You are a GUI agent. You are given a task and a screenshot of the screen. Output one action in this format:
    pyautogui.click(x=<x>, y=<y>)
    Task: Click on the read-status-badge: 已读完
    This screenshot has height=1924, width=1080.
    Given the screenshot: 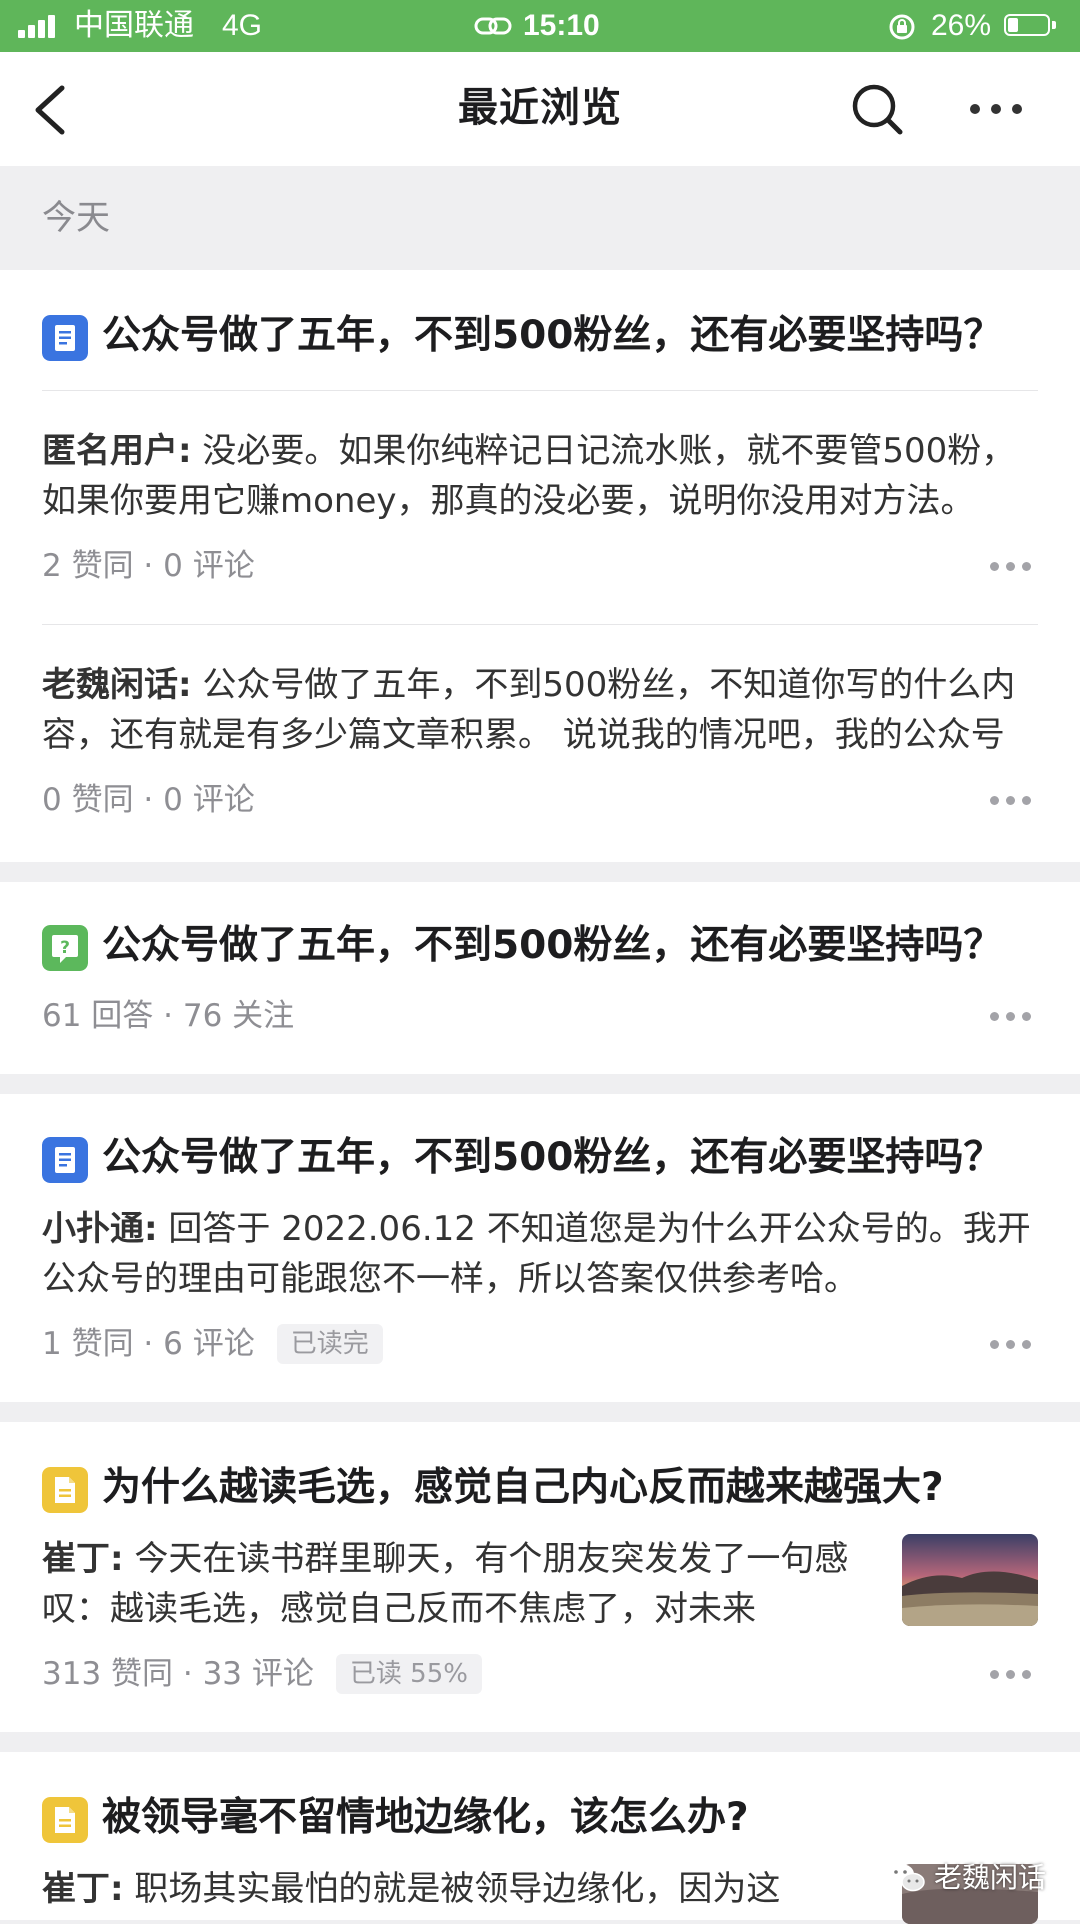 What is the action you would take?
    pyautogui.click(x=329, y=1344)
    